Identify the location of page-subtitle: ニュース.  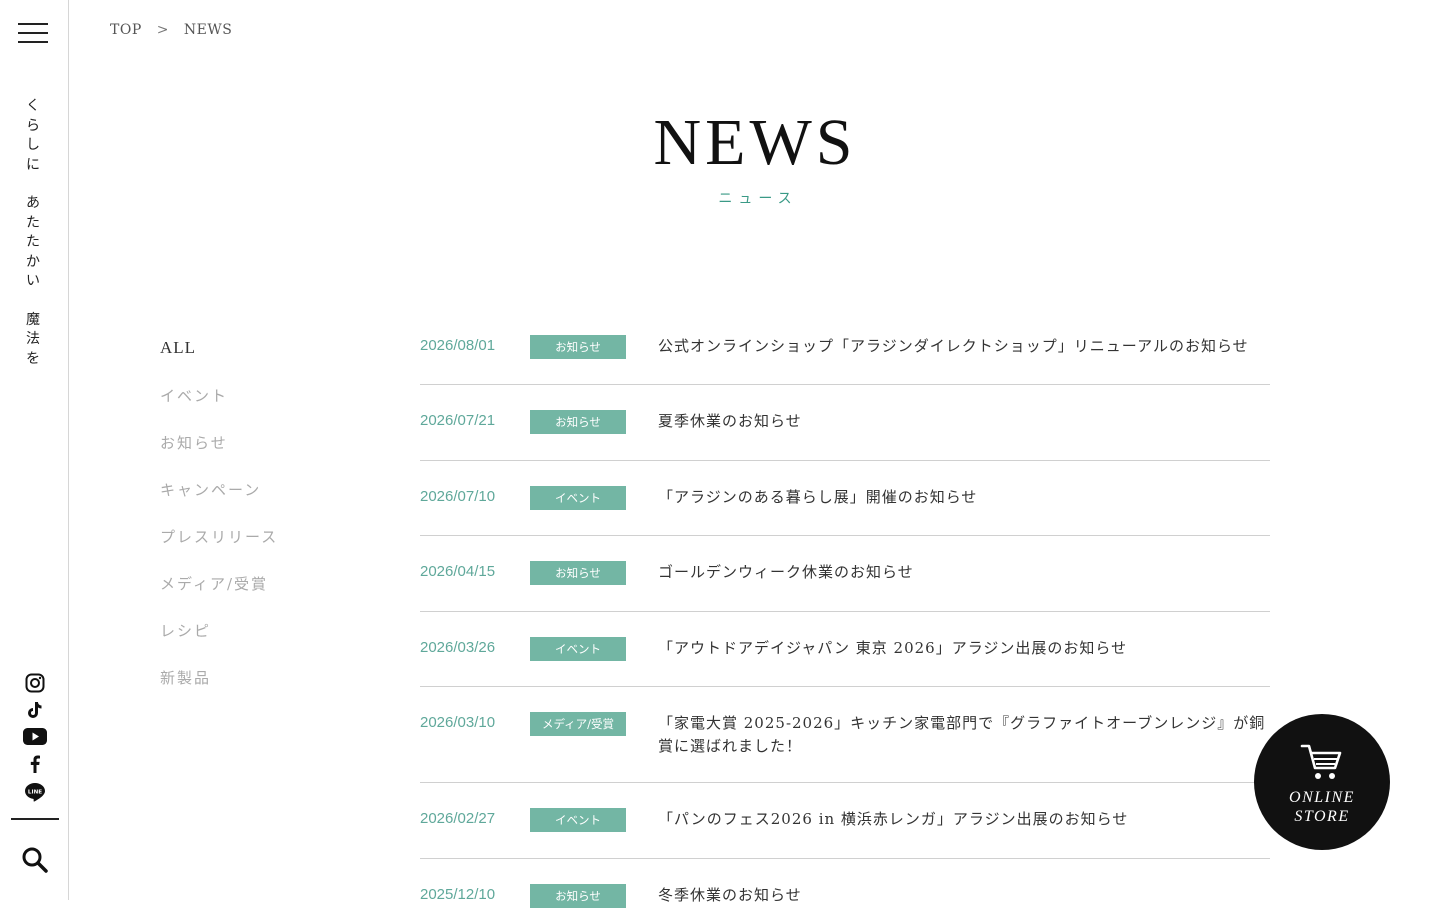
(758, 199).